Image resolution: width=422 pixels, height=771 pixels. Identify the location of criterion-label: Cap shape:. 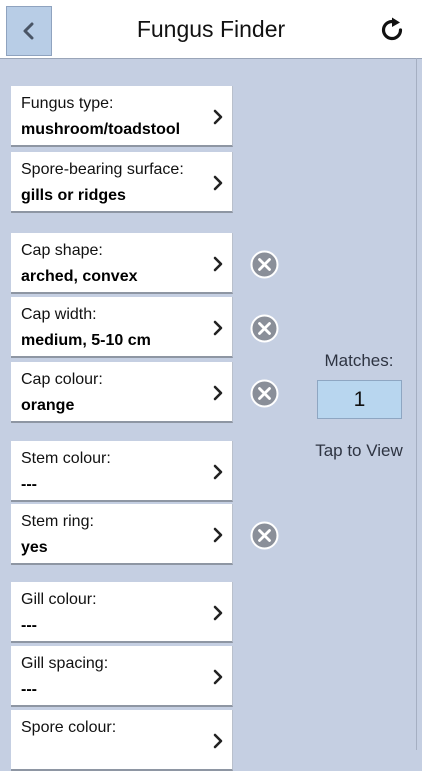
(62, 250).